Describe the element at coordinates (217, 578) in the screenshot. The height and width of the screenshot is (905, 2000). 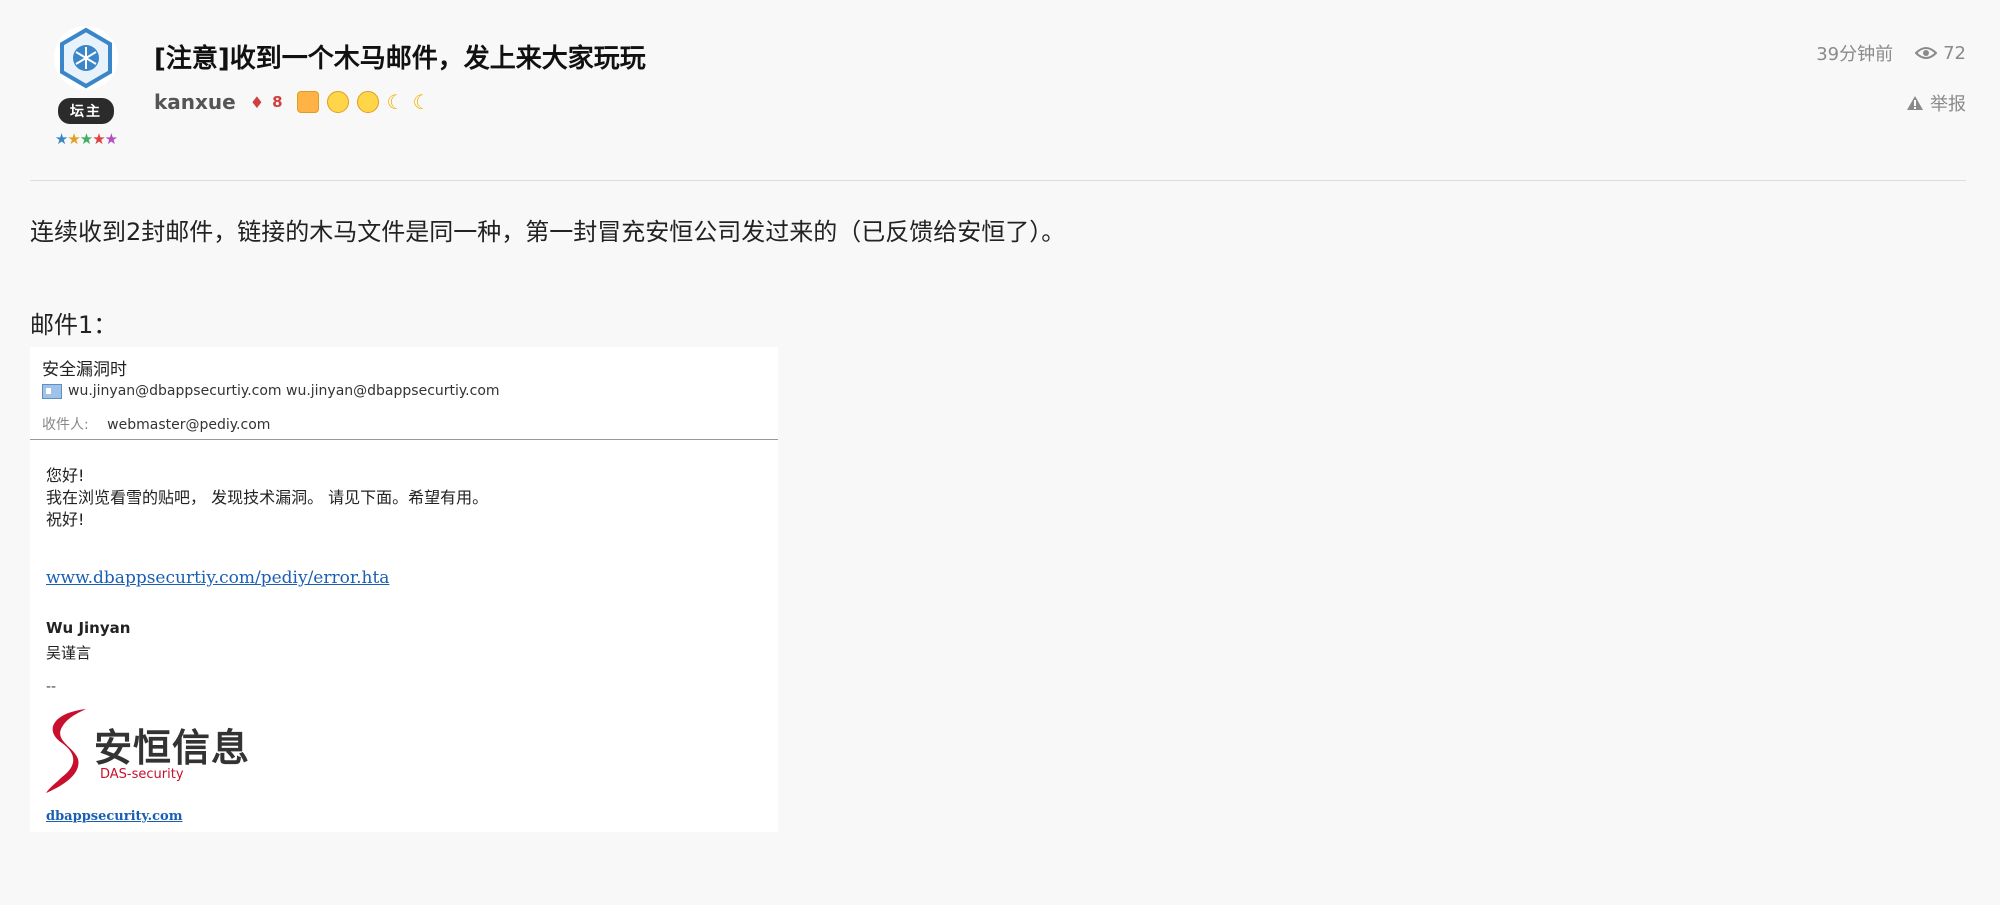
I see `email-malicious-link: www.dbappsecurtiy.com/pediy/error.hta` at that location.